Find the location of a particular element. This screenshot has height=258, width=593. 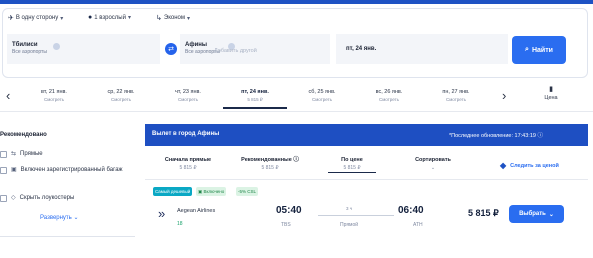

sort-tab-recommended: Рекомендованные ⓘ 5 815 ₽ is located at coordinates (270, 164).